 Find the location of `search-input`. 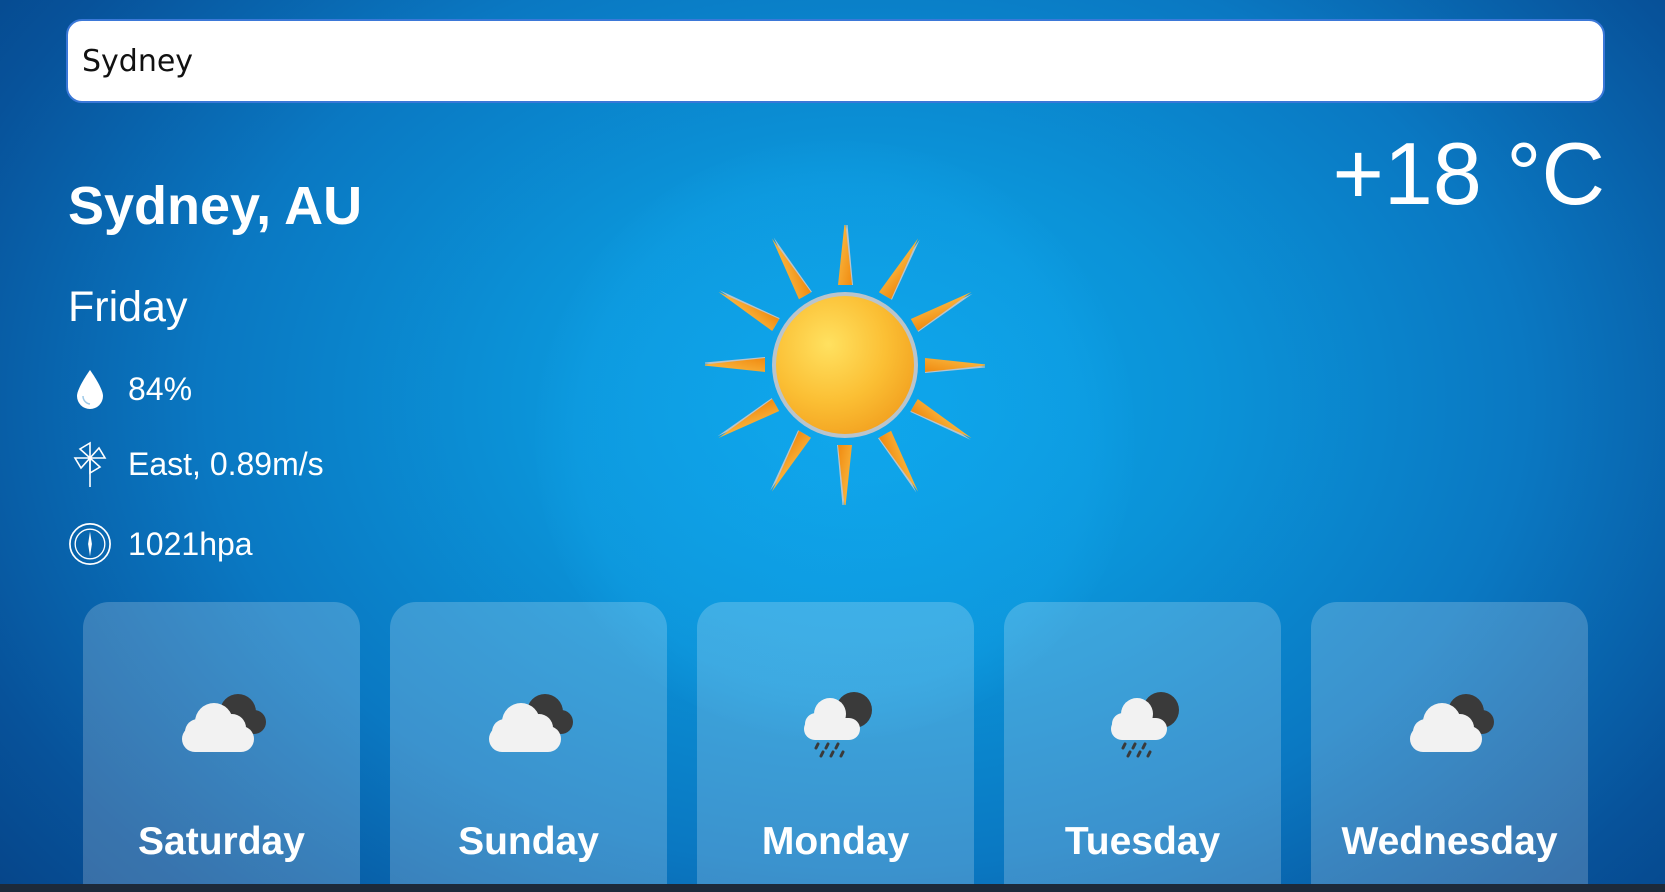

search-input is located at coordinates (835, 61).